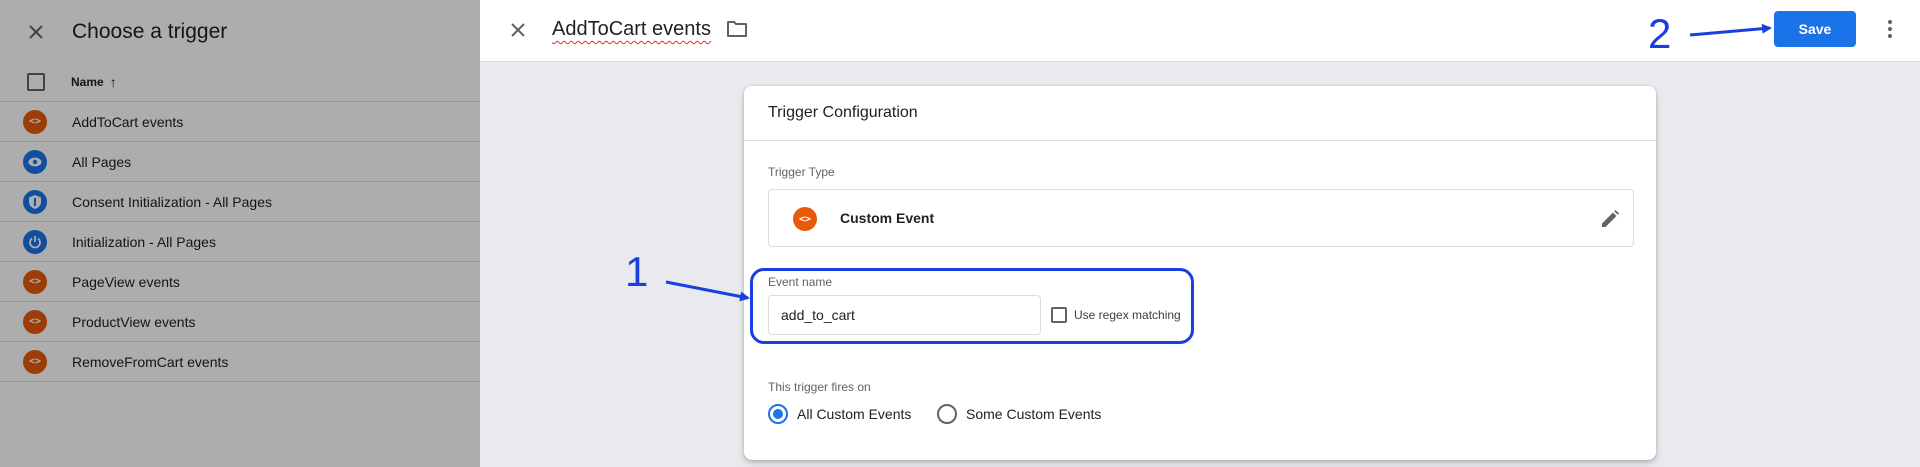  Describe the element at coordinates (35, 241) in the screenshot. I see `power-icon` at that location.